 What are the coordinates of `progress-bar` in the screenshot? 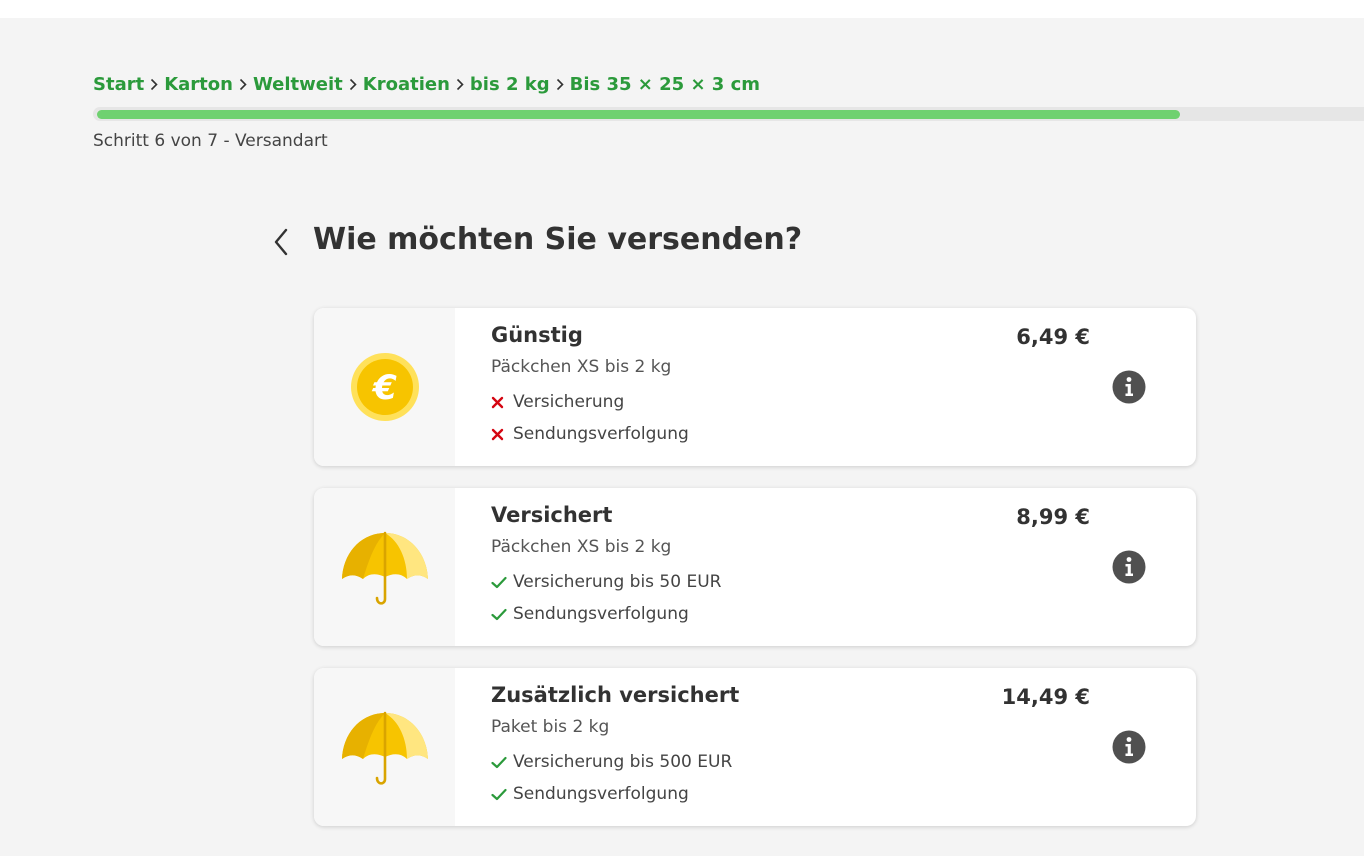 It's located at (728, 114).